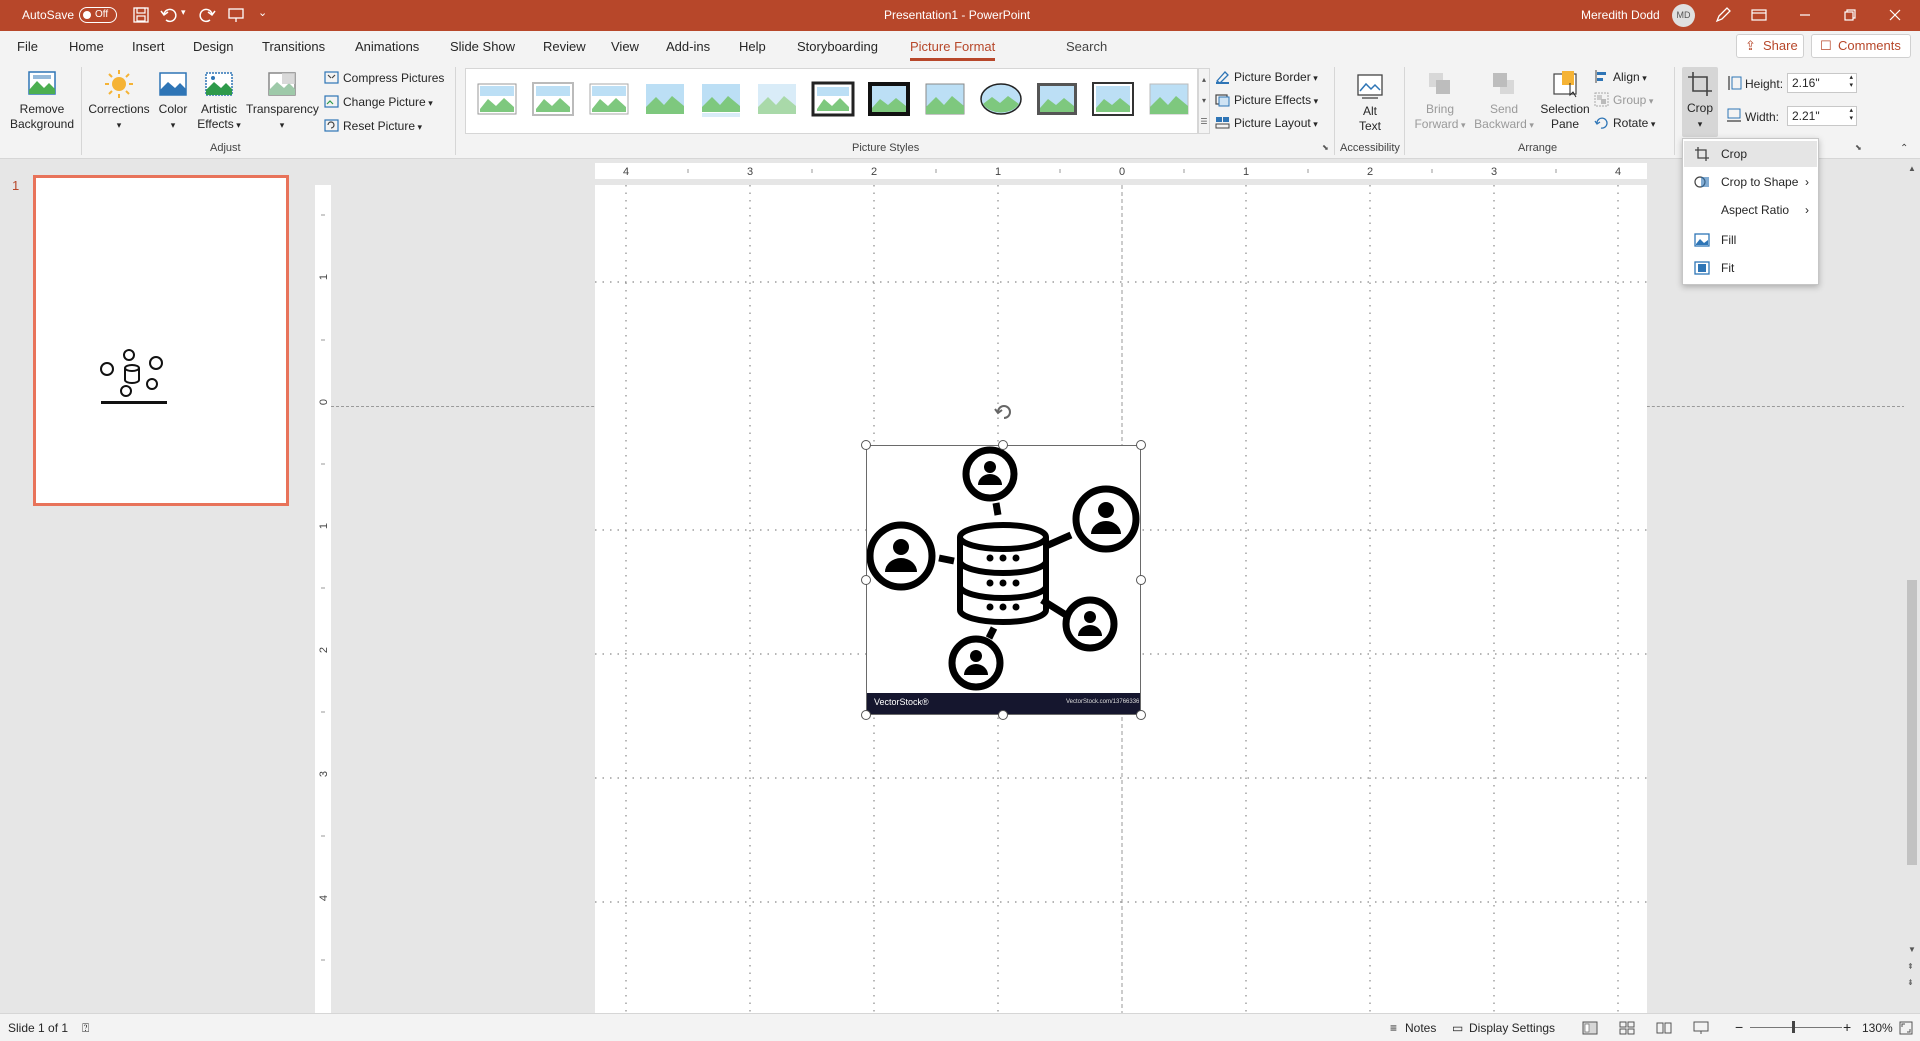 The image size is (1920, 1041). I want to click on group-button: Group ▾, so click(1623, 99).